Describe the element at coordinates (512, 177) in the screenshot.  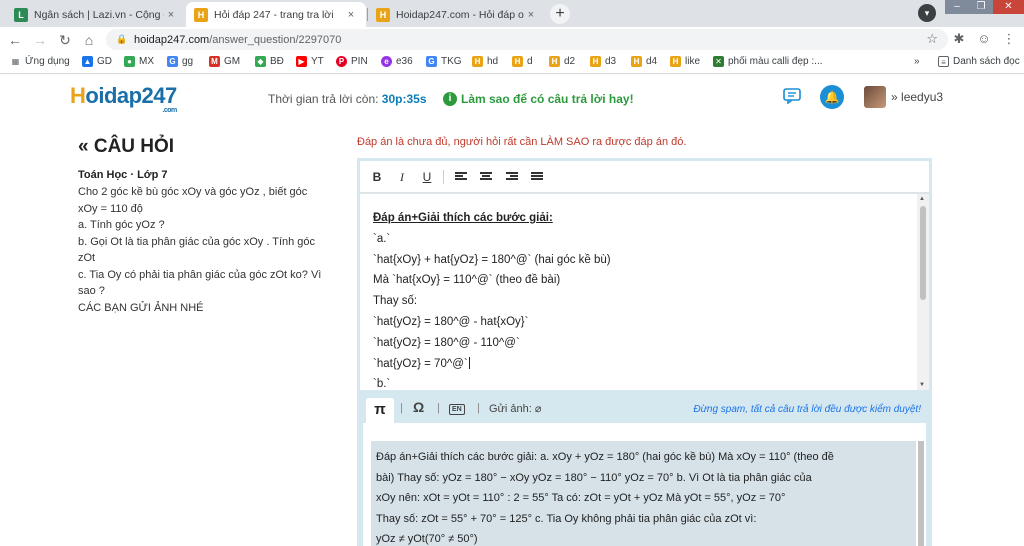
I see `align-right-icon` at that location.